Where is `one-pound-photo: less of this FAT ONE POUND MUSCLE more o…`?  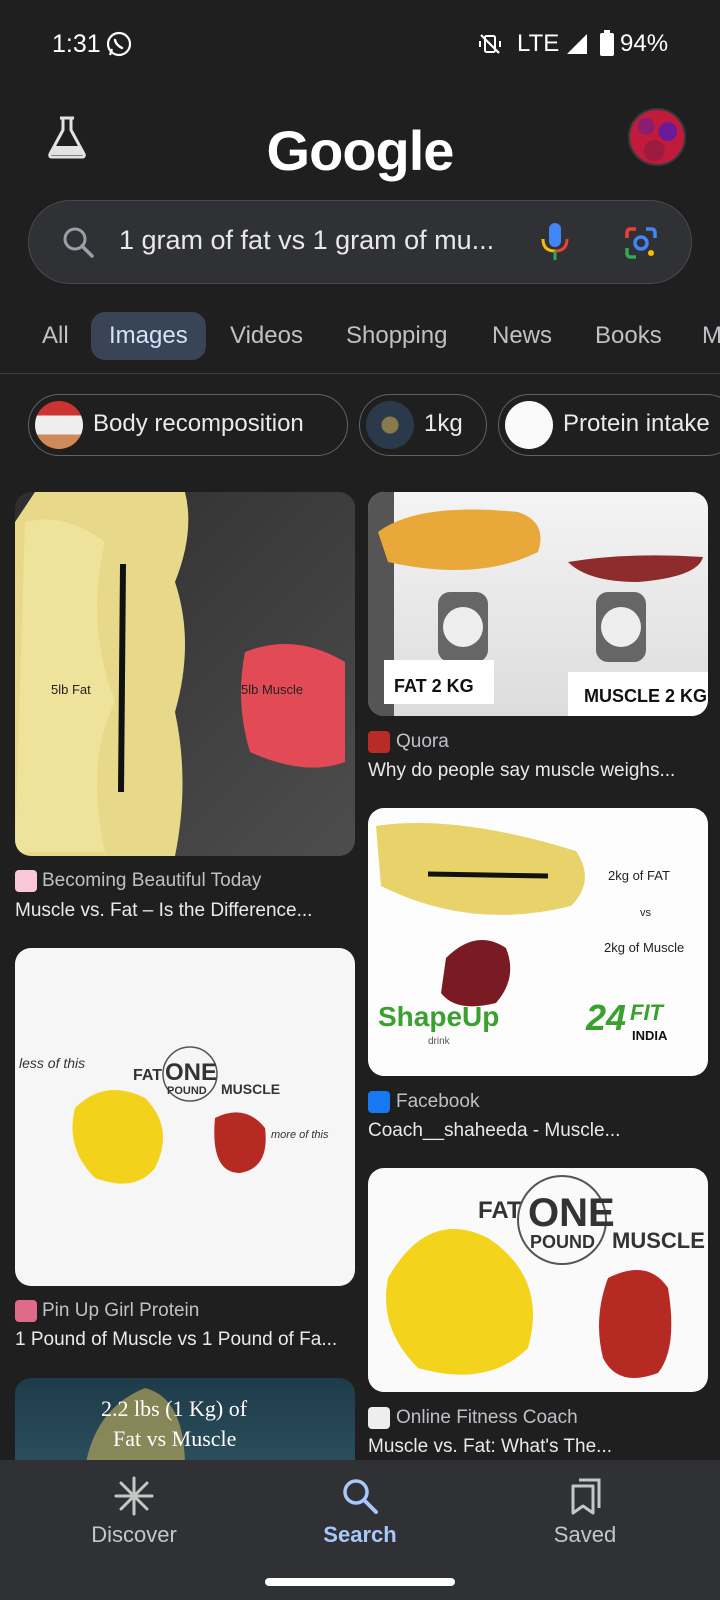
one-pound-photo: less of this FAT ONE POUND MUSCLE more o… is located at coordinates (174, 1115).